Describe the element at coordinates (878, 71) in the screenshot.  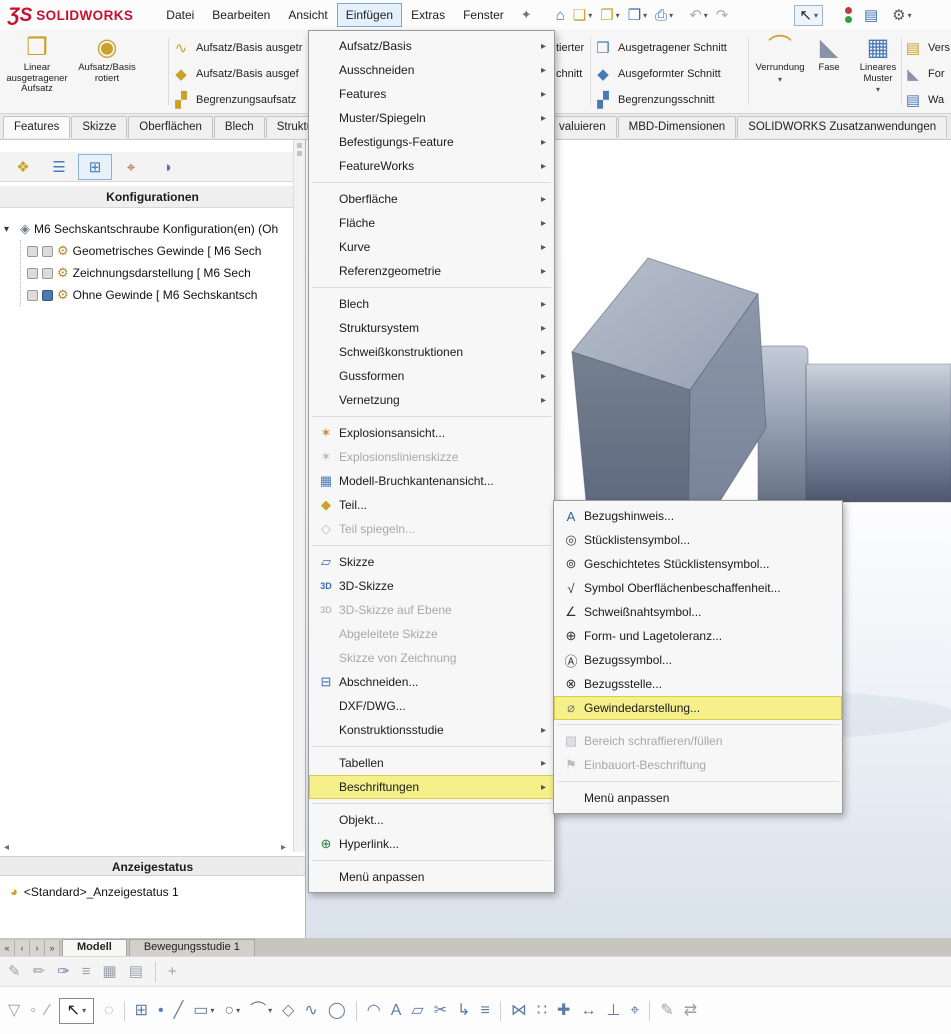
I see `toolbar-button-lineares-muster: ▦ Lineares Muster ▾` at that location.